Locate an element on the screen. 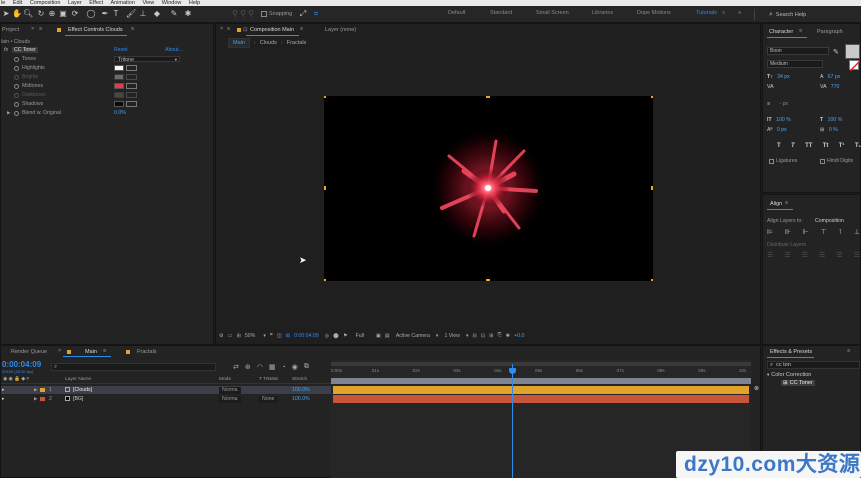 The image size is (861, 478). timeline-icon: ⊞ is located at coordinates (491, 336).